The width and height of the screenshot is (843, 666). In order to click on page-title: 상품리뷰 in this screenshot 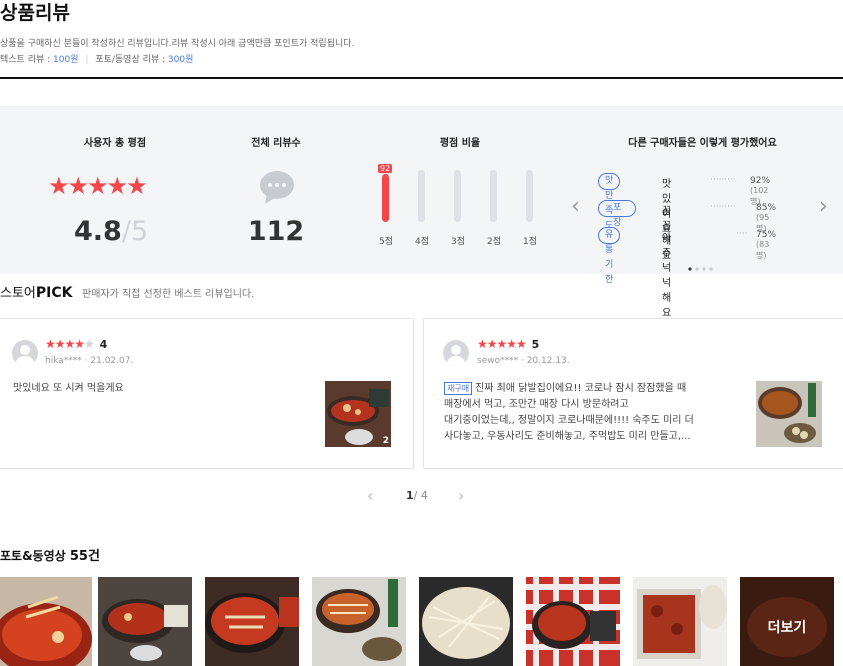, I will do `click(35, 13)`.